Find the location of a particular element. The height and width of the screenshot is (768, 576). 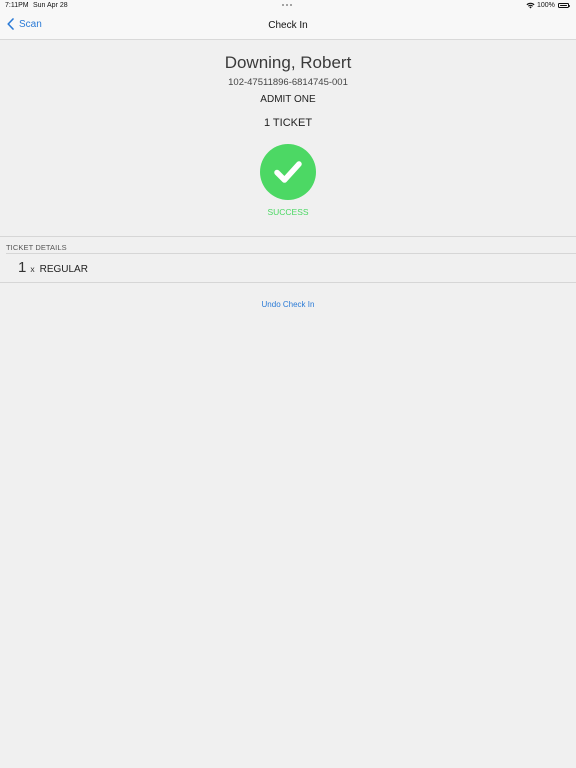

battery-icon is located at coordinates (564, 5).